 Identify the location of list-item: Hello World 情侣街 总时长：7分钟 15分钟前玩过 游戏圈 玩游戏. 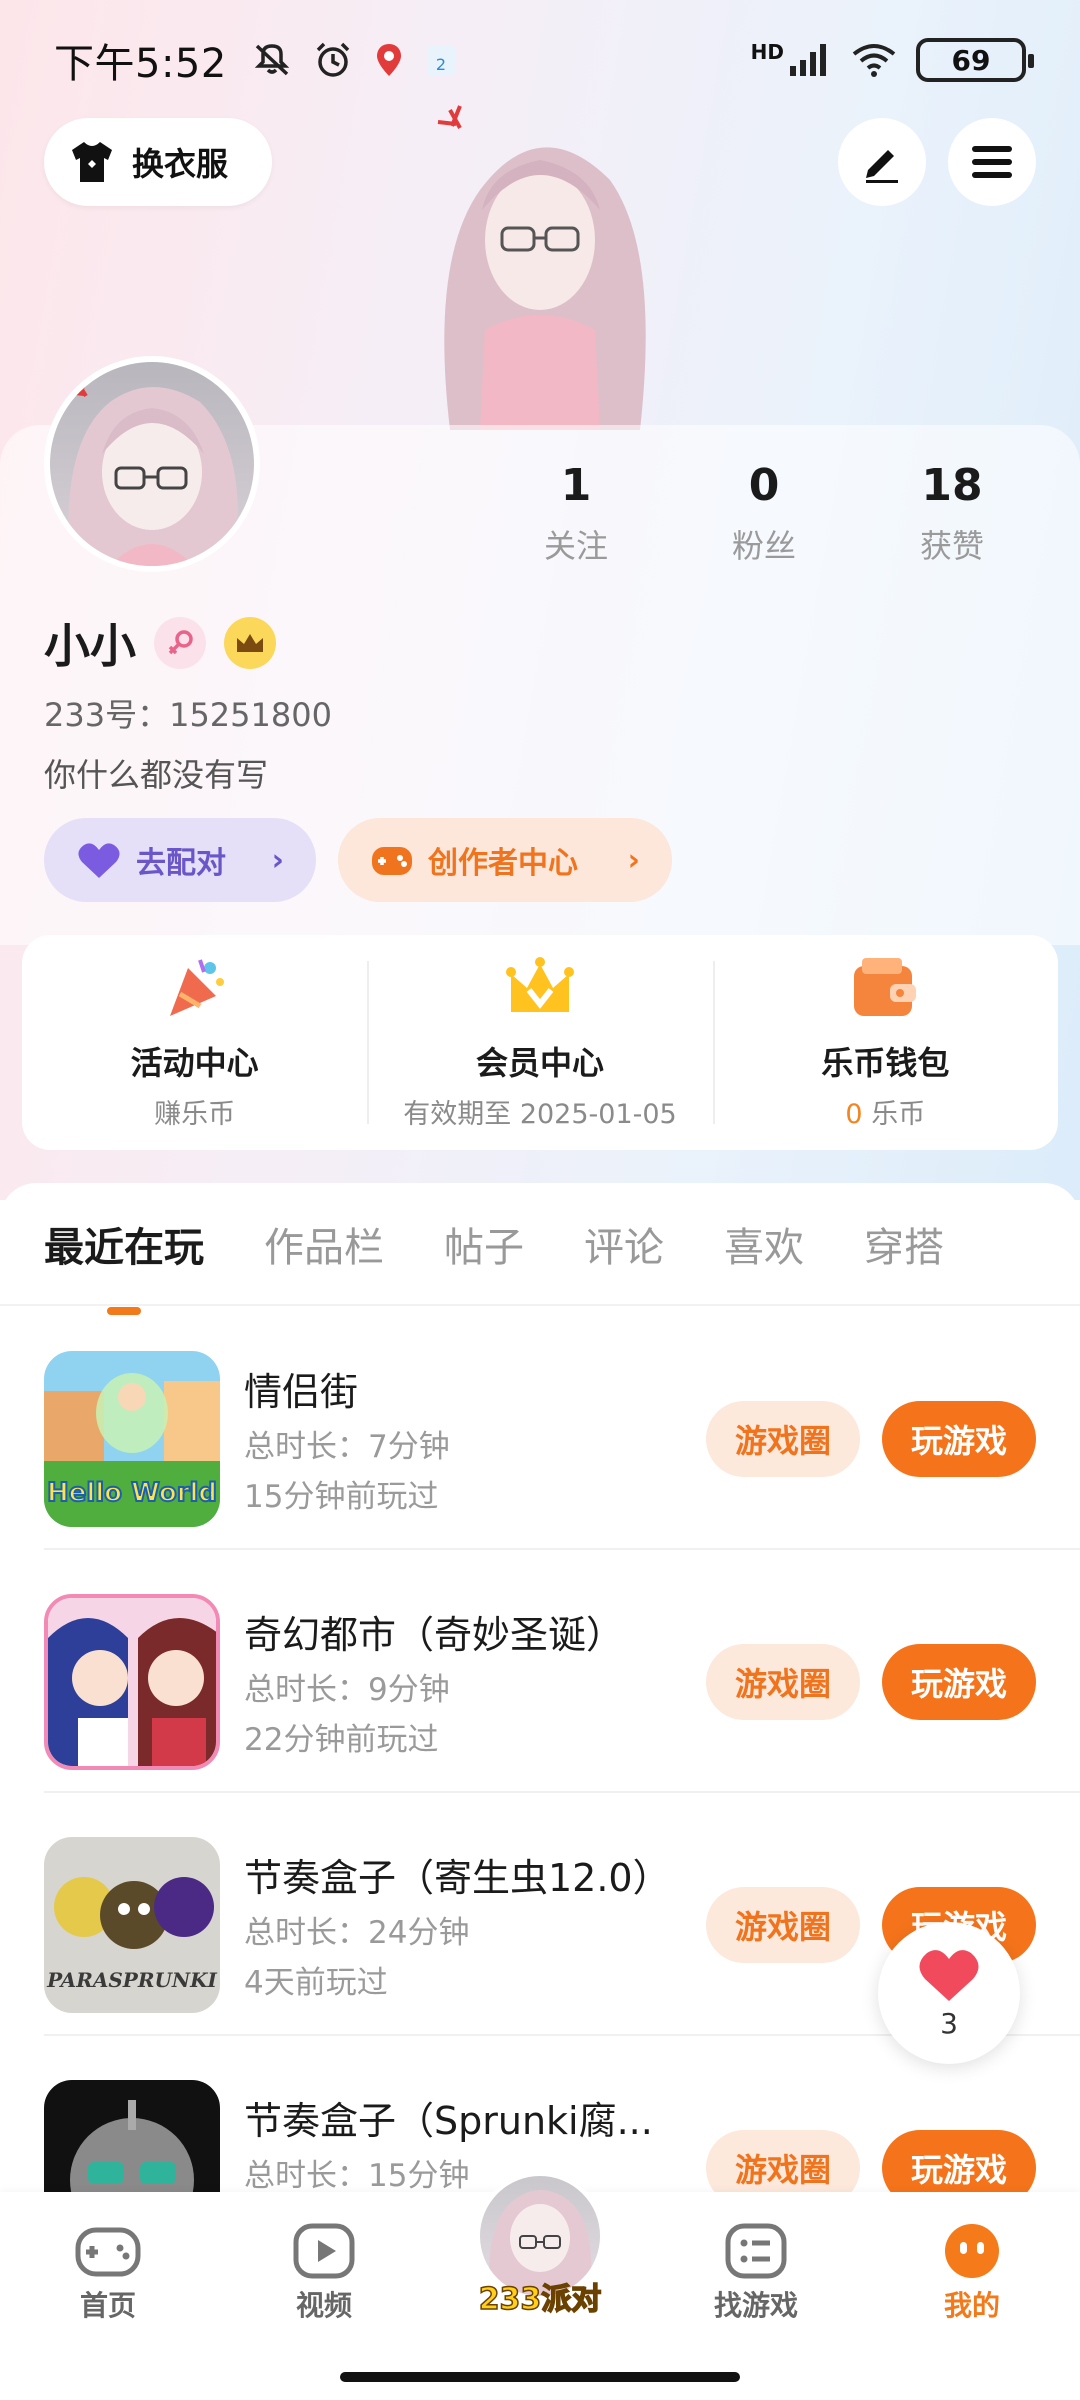
(540, 1426).